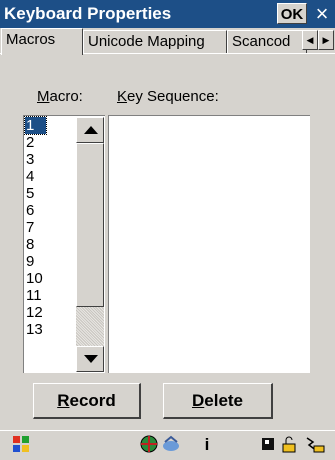  I want to click on title-bar: Keyboard Properties OK ×, so click(167, 14).